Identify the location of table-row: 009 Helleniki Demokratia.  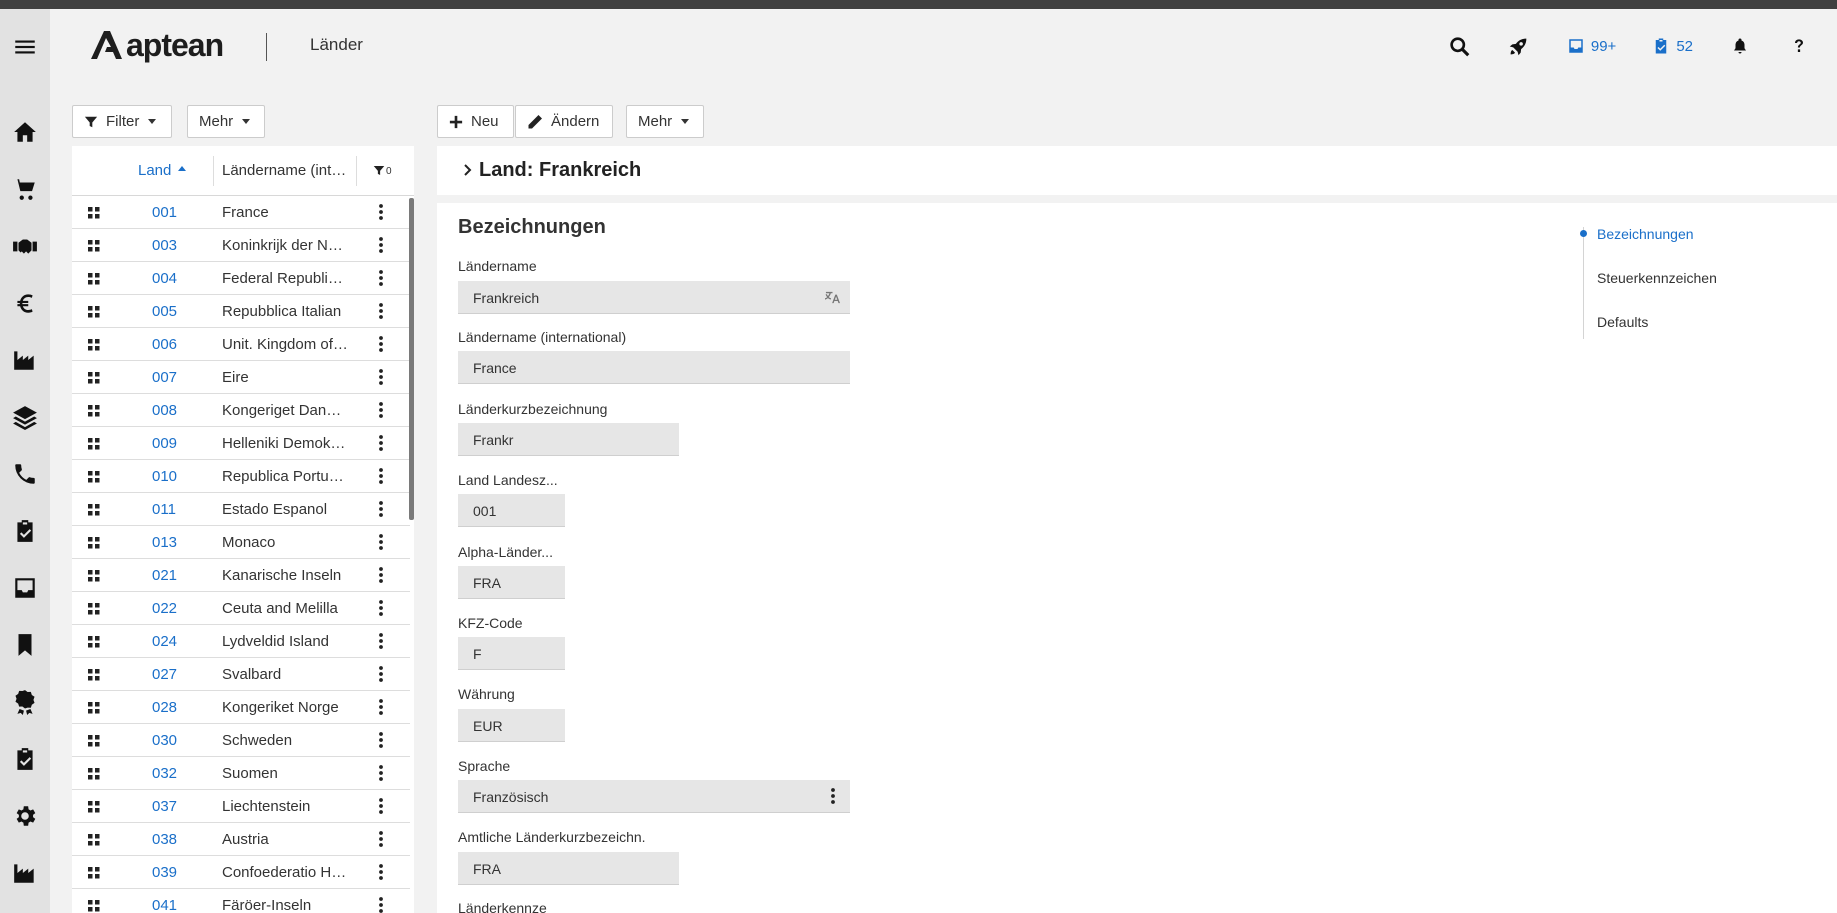
(241, 443).